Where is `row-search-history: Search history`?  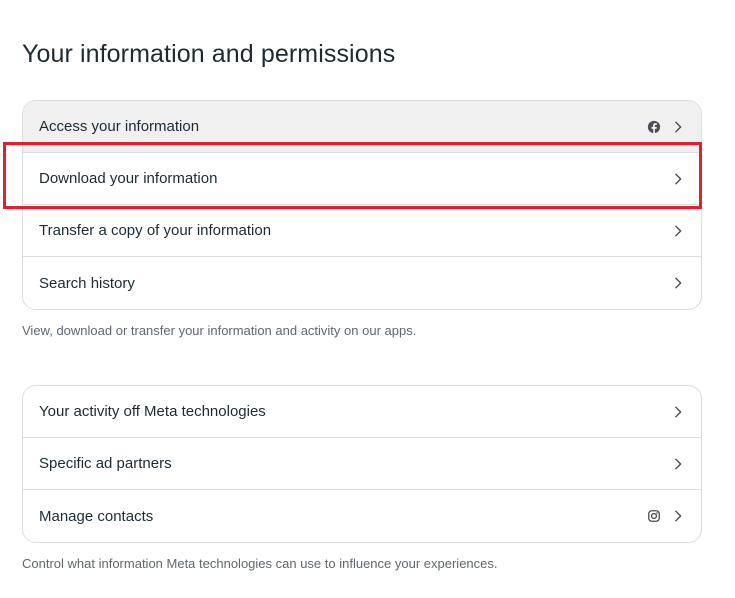 row-search-history: Search history is located at coordinates (362, 283).